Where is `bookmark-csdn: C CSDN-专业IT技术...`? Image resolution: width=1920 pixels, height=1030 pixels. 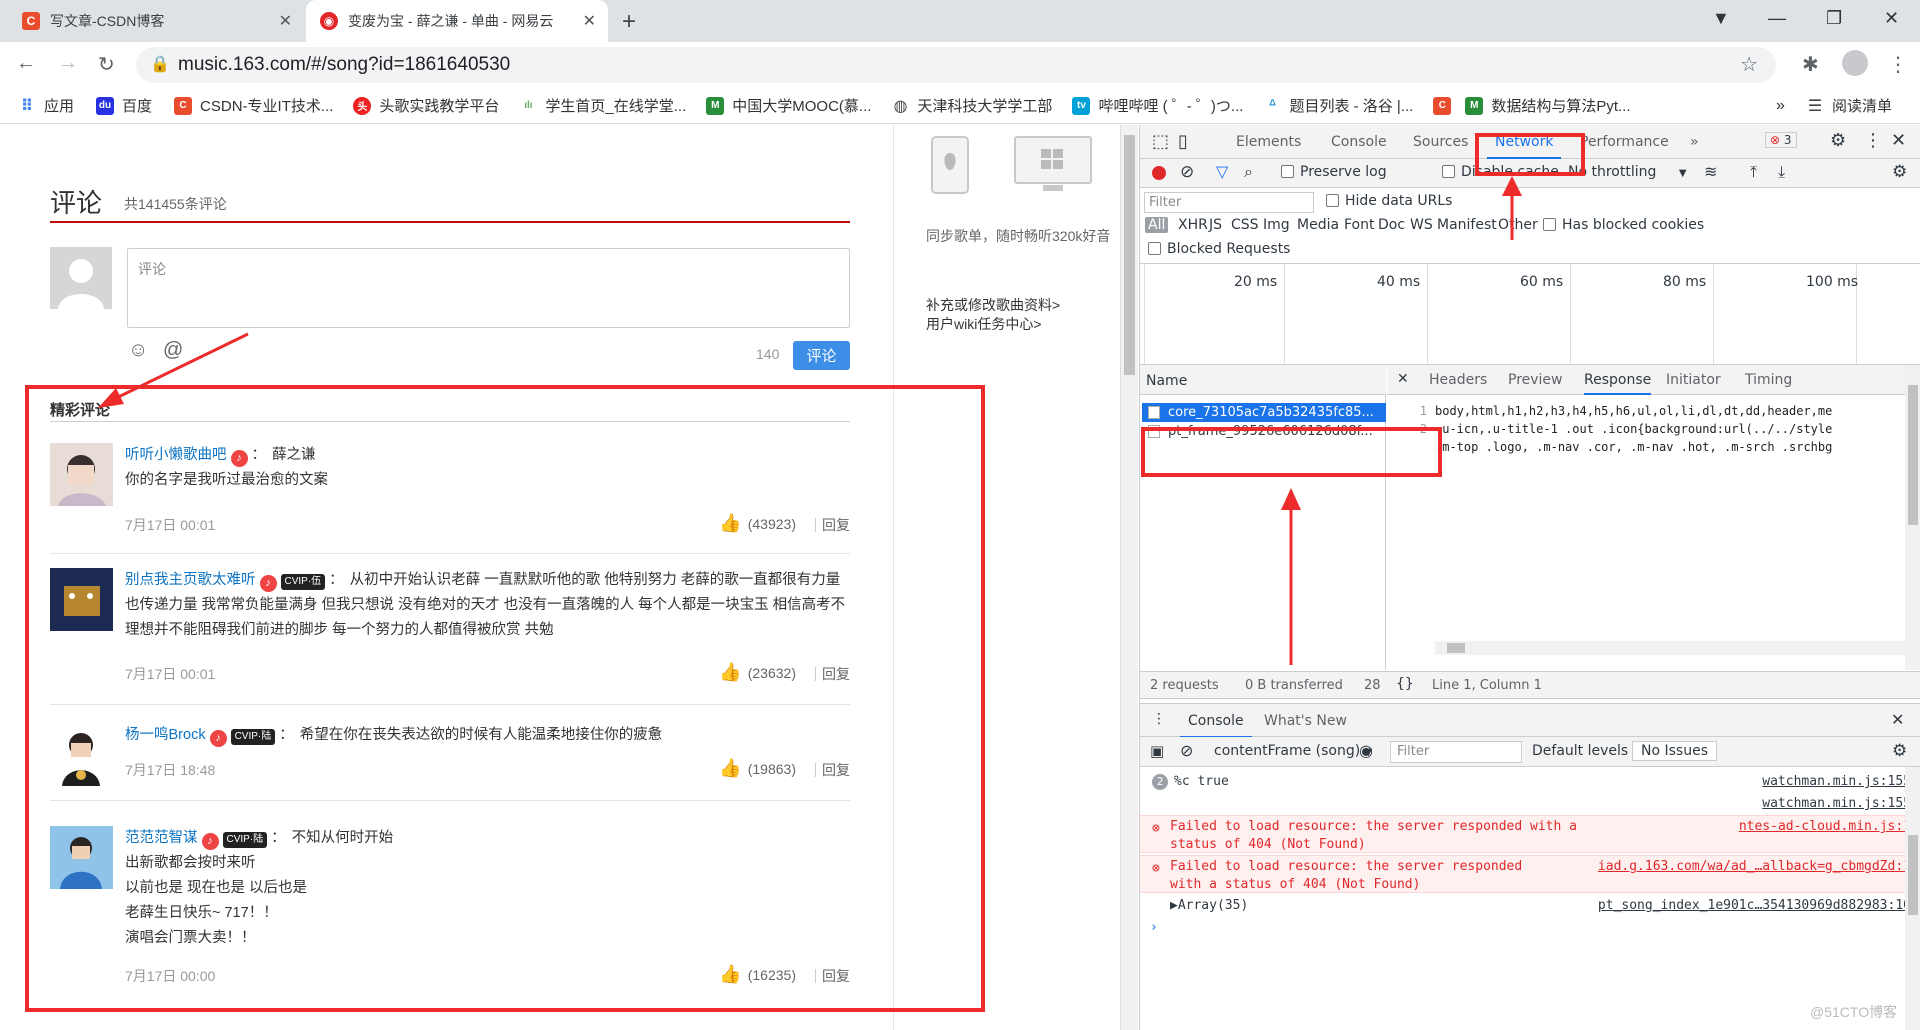 bookmark-csdn: C CSDN-专业IT技术... is located at coordinates (253, 105).